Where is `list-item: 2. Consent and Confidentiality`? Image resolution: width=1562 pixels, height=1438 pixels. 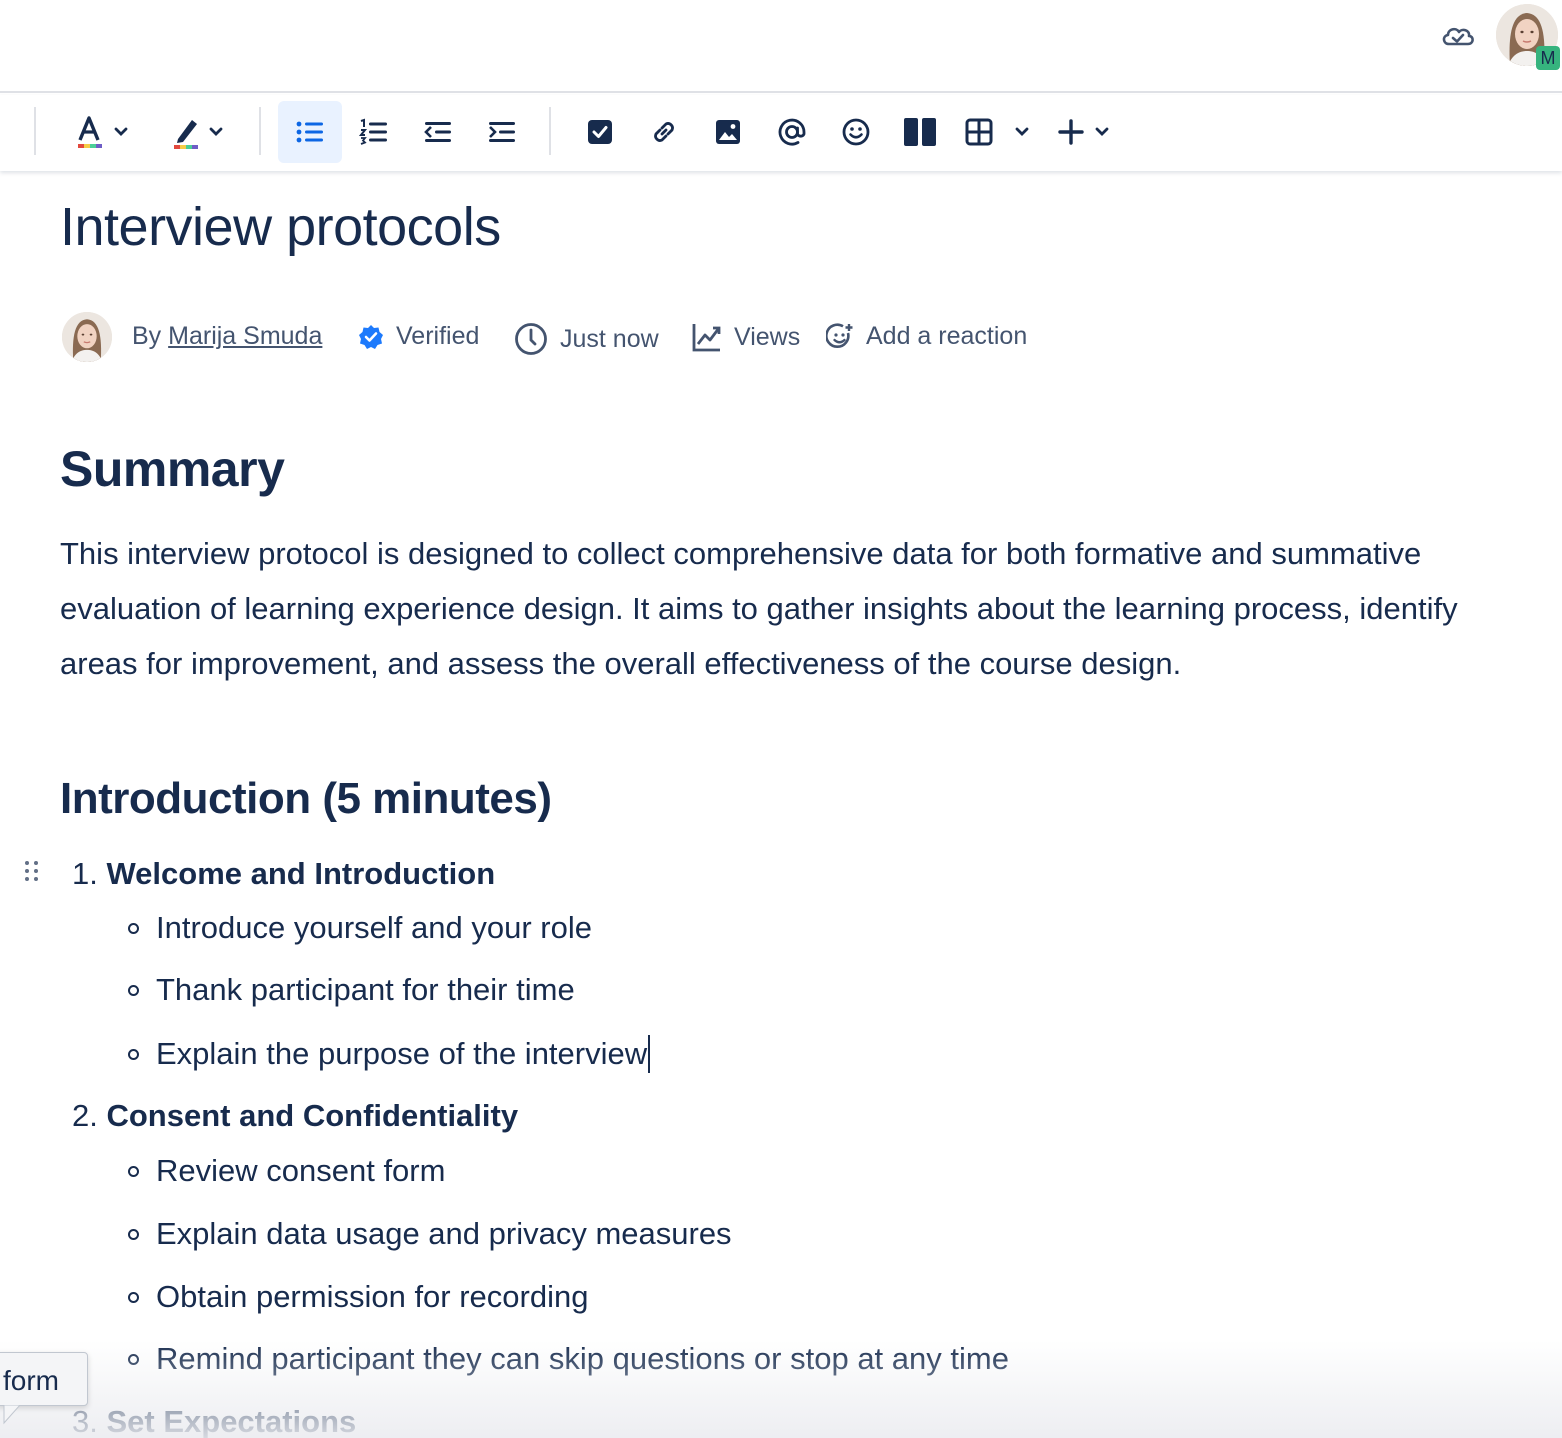 list-item: 2. Consent and Confidentiality is located at coordinates (295, 1116).